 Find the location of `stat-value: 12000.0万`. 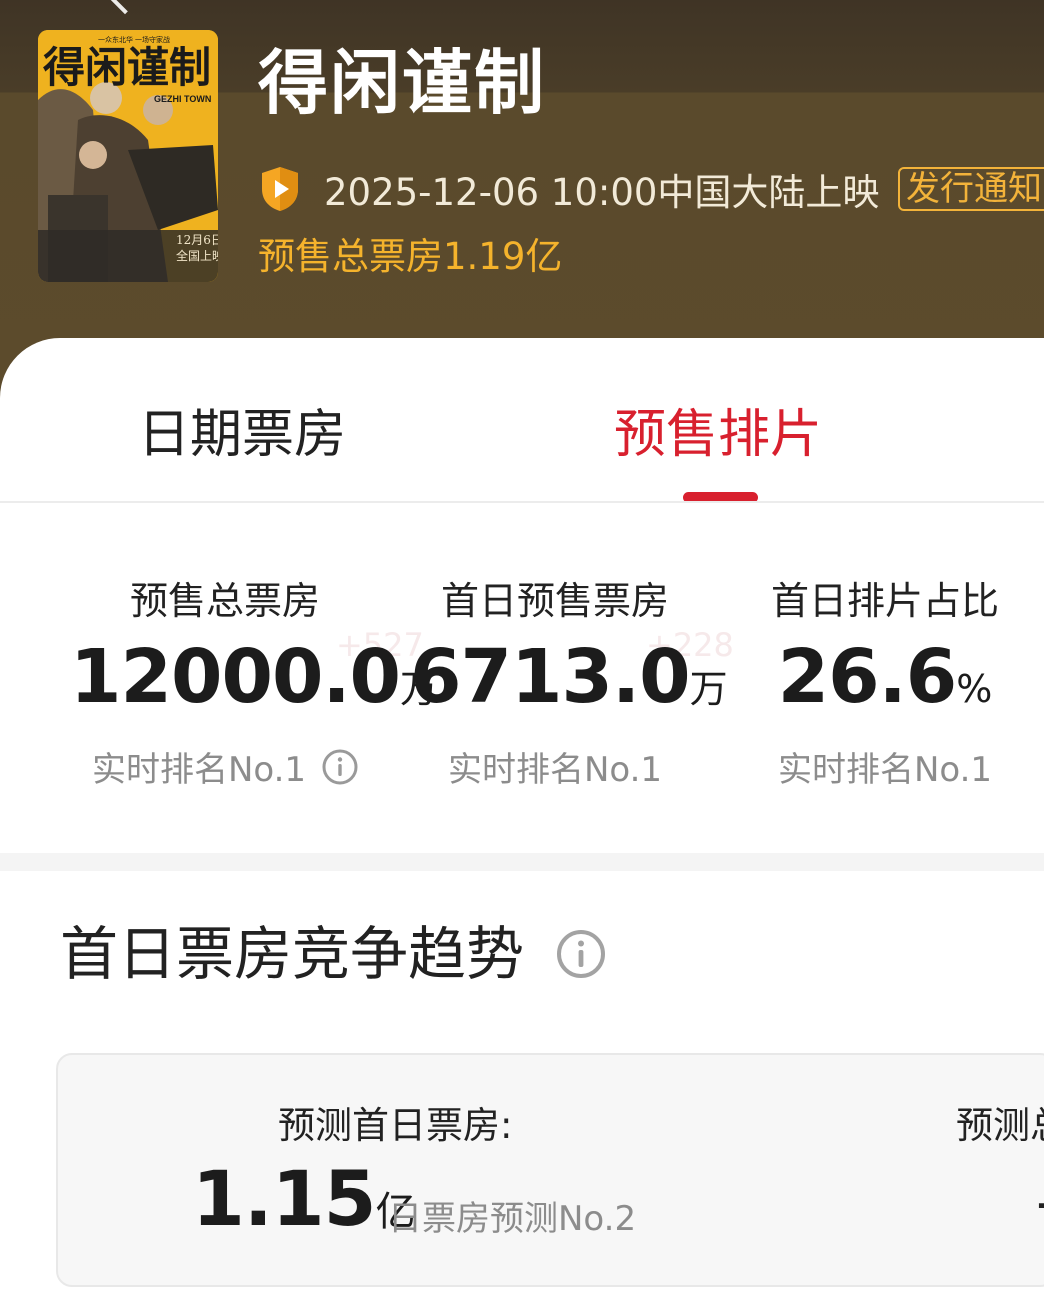

stat-value: 12000.0万 is located at coordinates (254, 686).